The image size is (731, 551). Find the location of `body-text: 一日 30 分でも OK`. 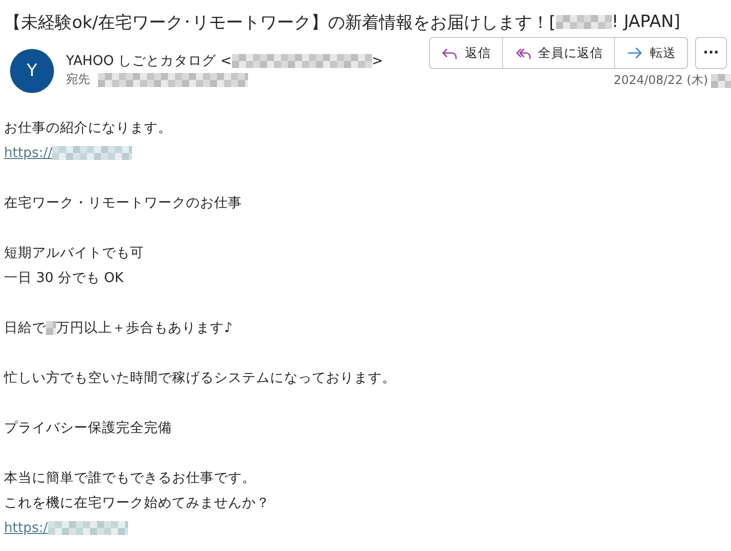

body-text: 一日 30 分でも OK is located at coordinates (64, 277).